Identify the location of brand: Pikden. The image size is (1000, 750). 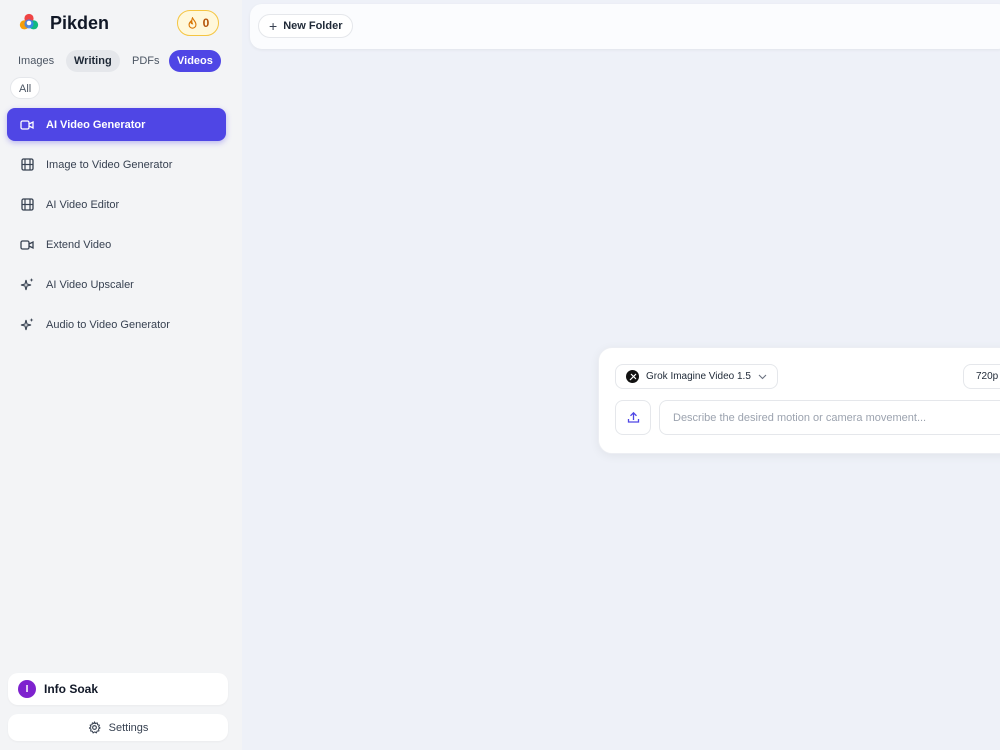
(63, 23).